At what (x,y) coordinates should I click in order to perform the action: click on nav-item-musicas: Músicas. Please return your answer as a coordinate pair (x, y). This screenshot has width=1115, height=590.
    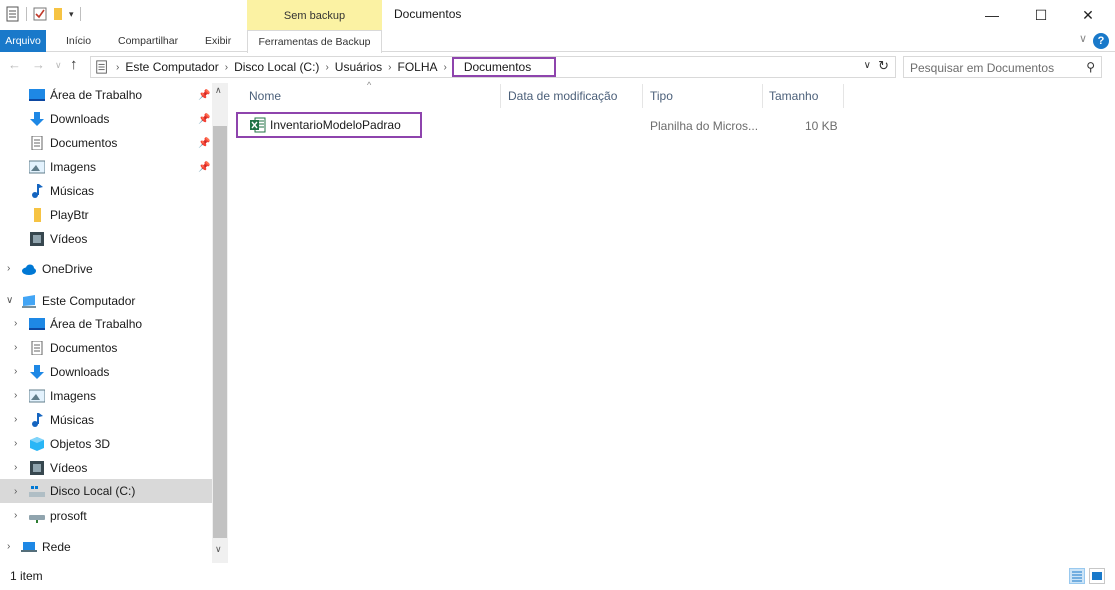
    Looking at the image, I should click on (106, 191).